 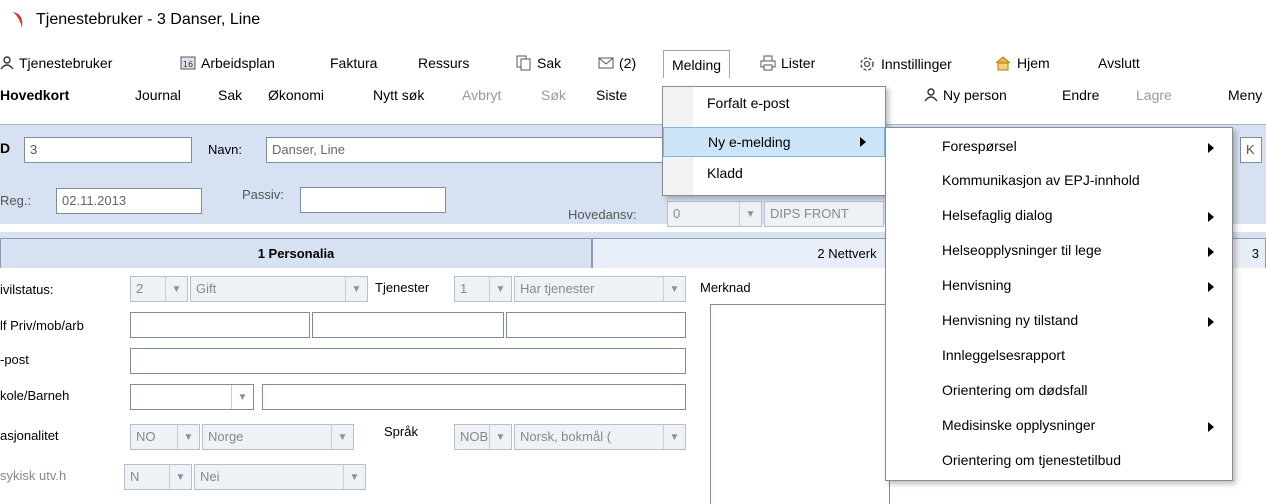 I want to click on menu-item-forfalt-epost: Forfalt e-post, so click(x=774, y=104).